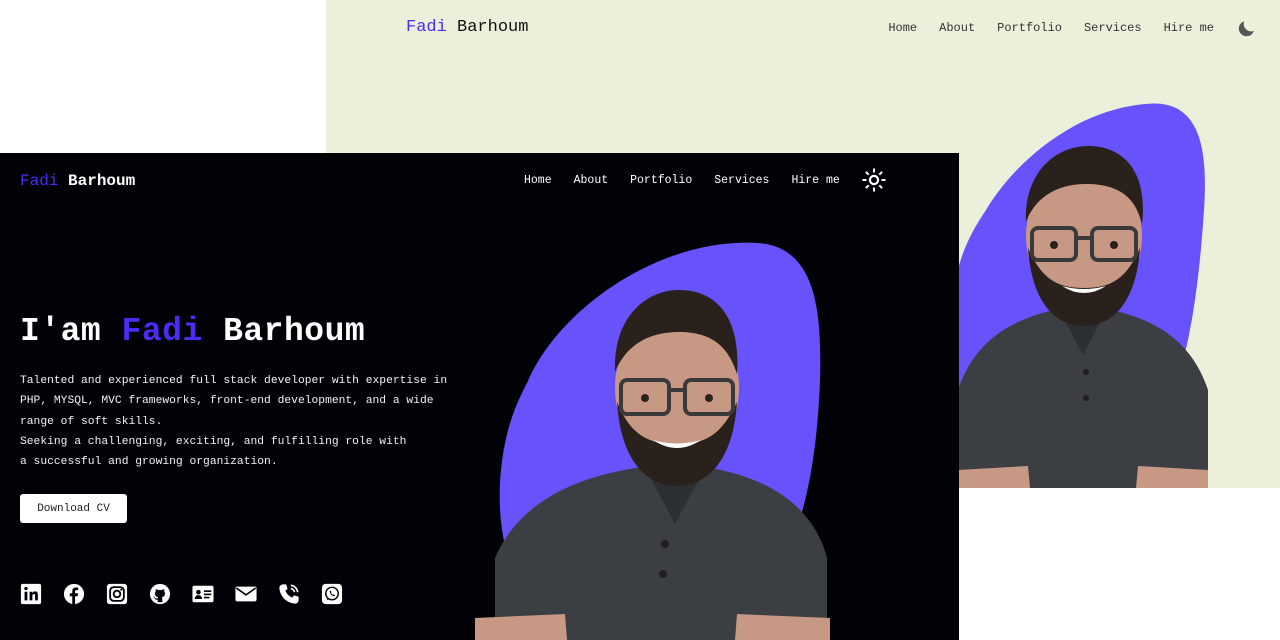 This screenshot has width=1280, height=640. What do you see at coordinates (31, 594) in the screenshot?
I see `linkedin-icon` at bounding box center [31, 594].